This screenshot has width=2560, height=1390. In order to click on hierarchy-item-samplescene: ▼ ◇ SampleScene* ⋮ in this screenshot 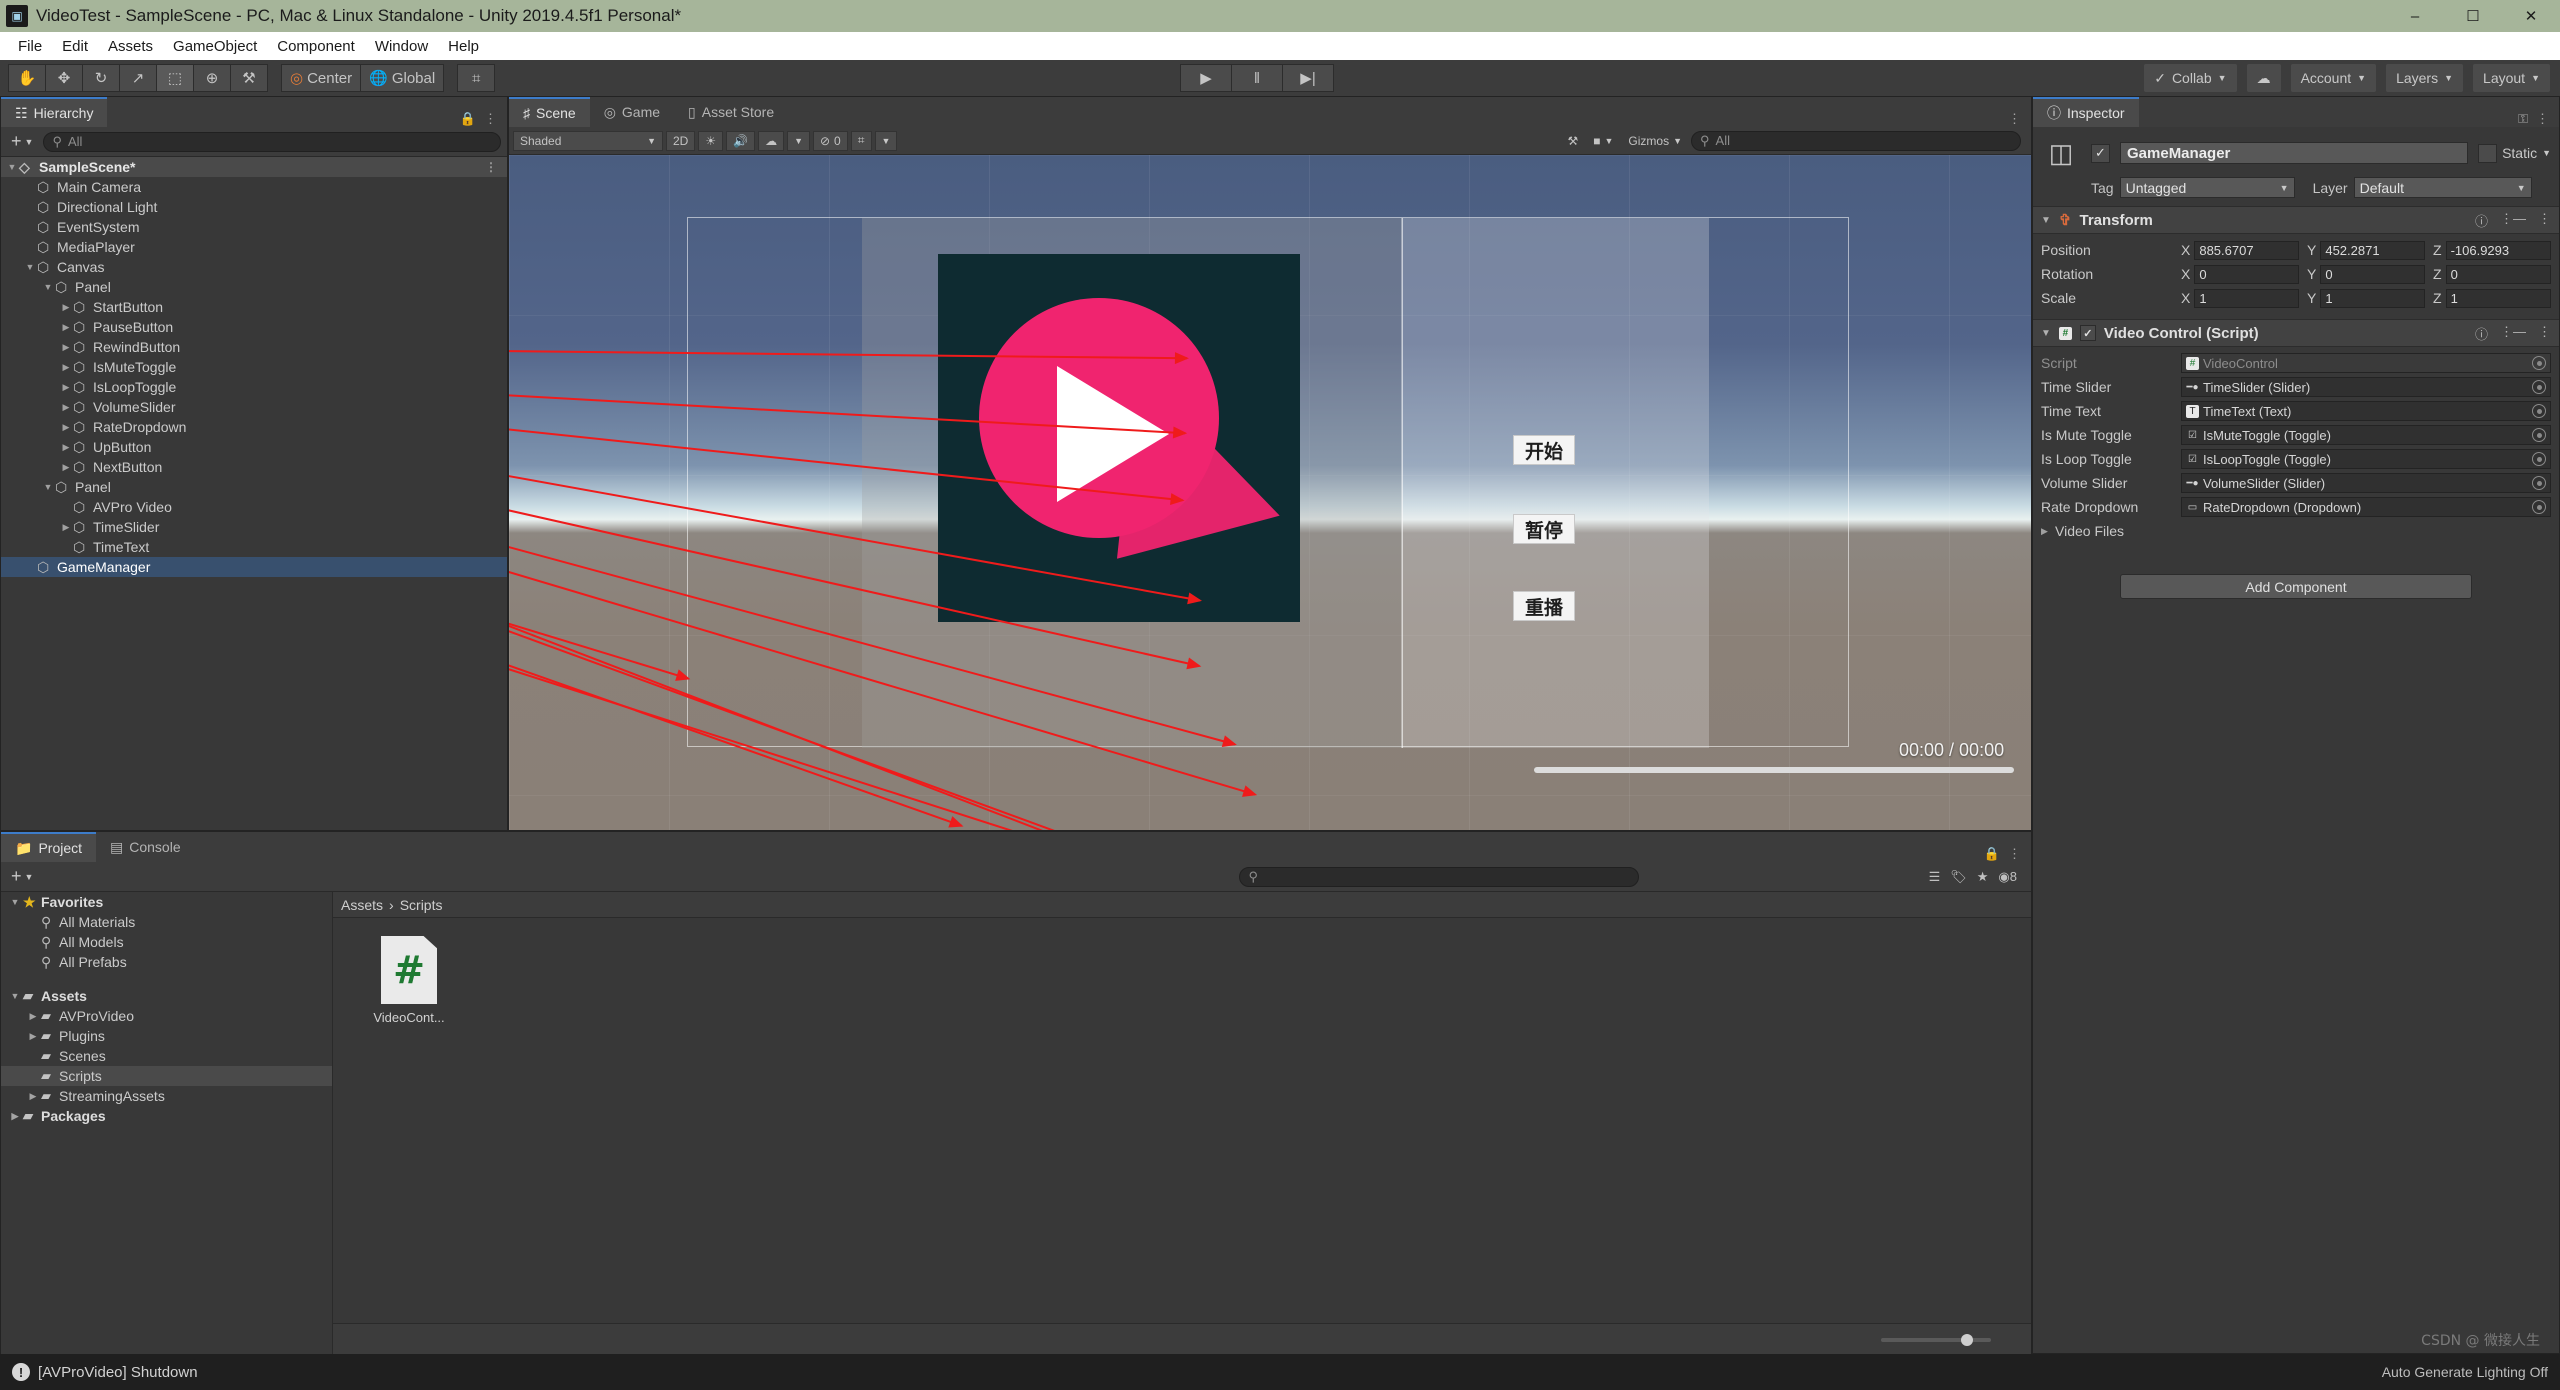, I will do `click(254, 167)`.